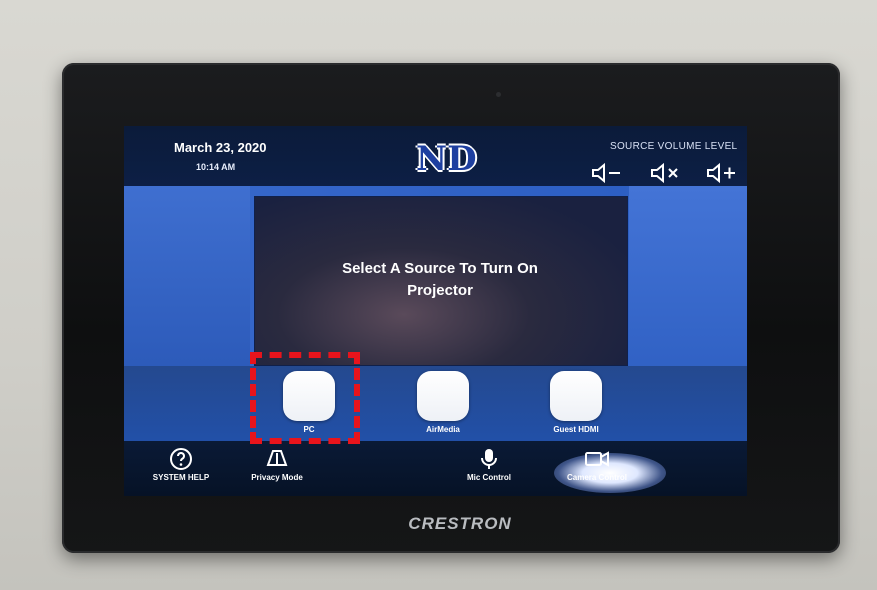 This screenshot has width=877, height=590. What do you see at coordinates (489, 477) in the screenshot?
I see `mic-control-label: Mic Control` at bounding box center [489, 477].